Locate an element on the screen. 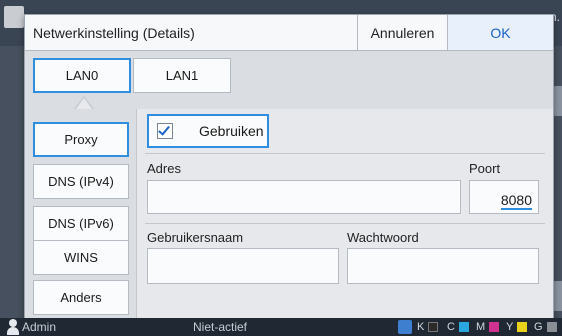 This screenshot has width=562, height=336. dialog-title: Netwerkinstelling (Details) is located at coordinates (114, 33).